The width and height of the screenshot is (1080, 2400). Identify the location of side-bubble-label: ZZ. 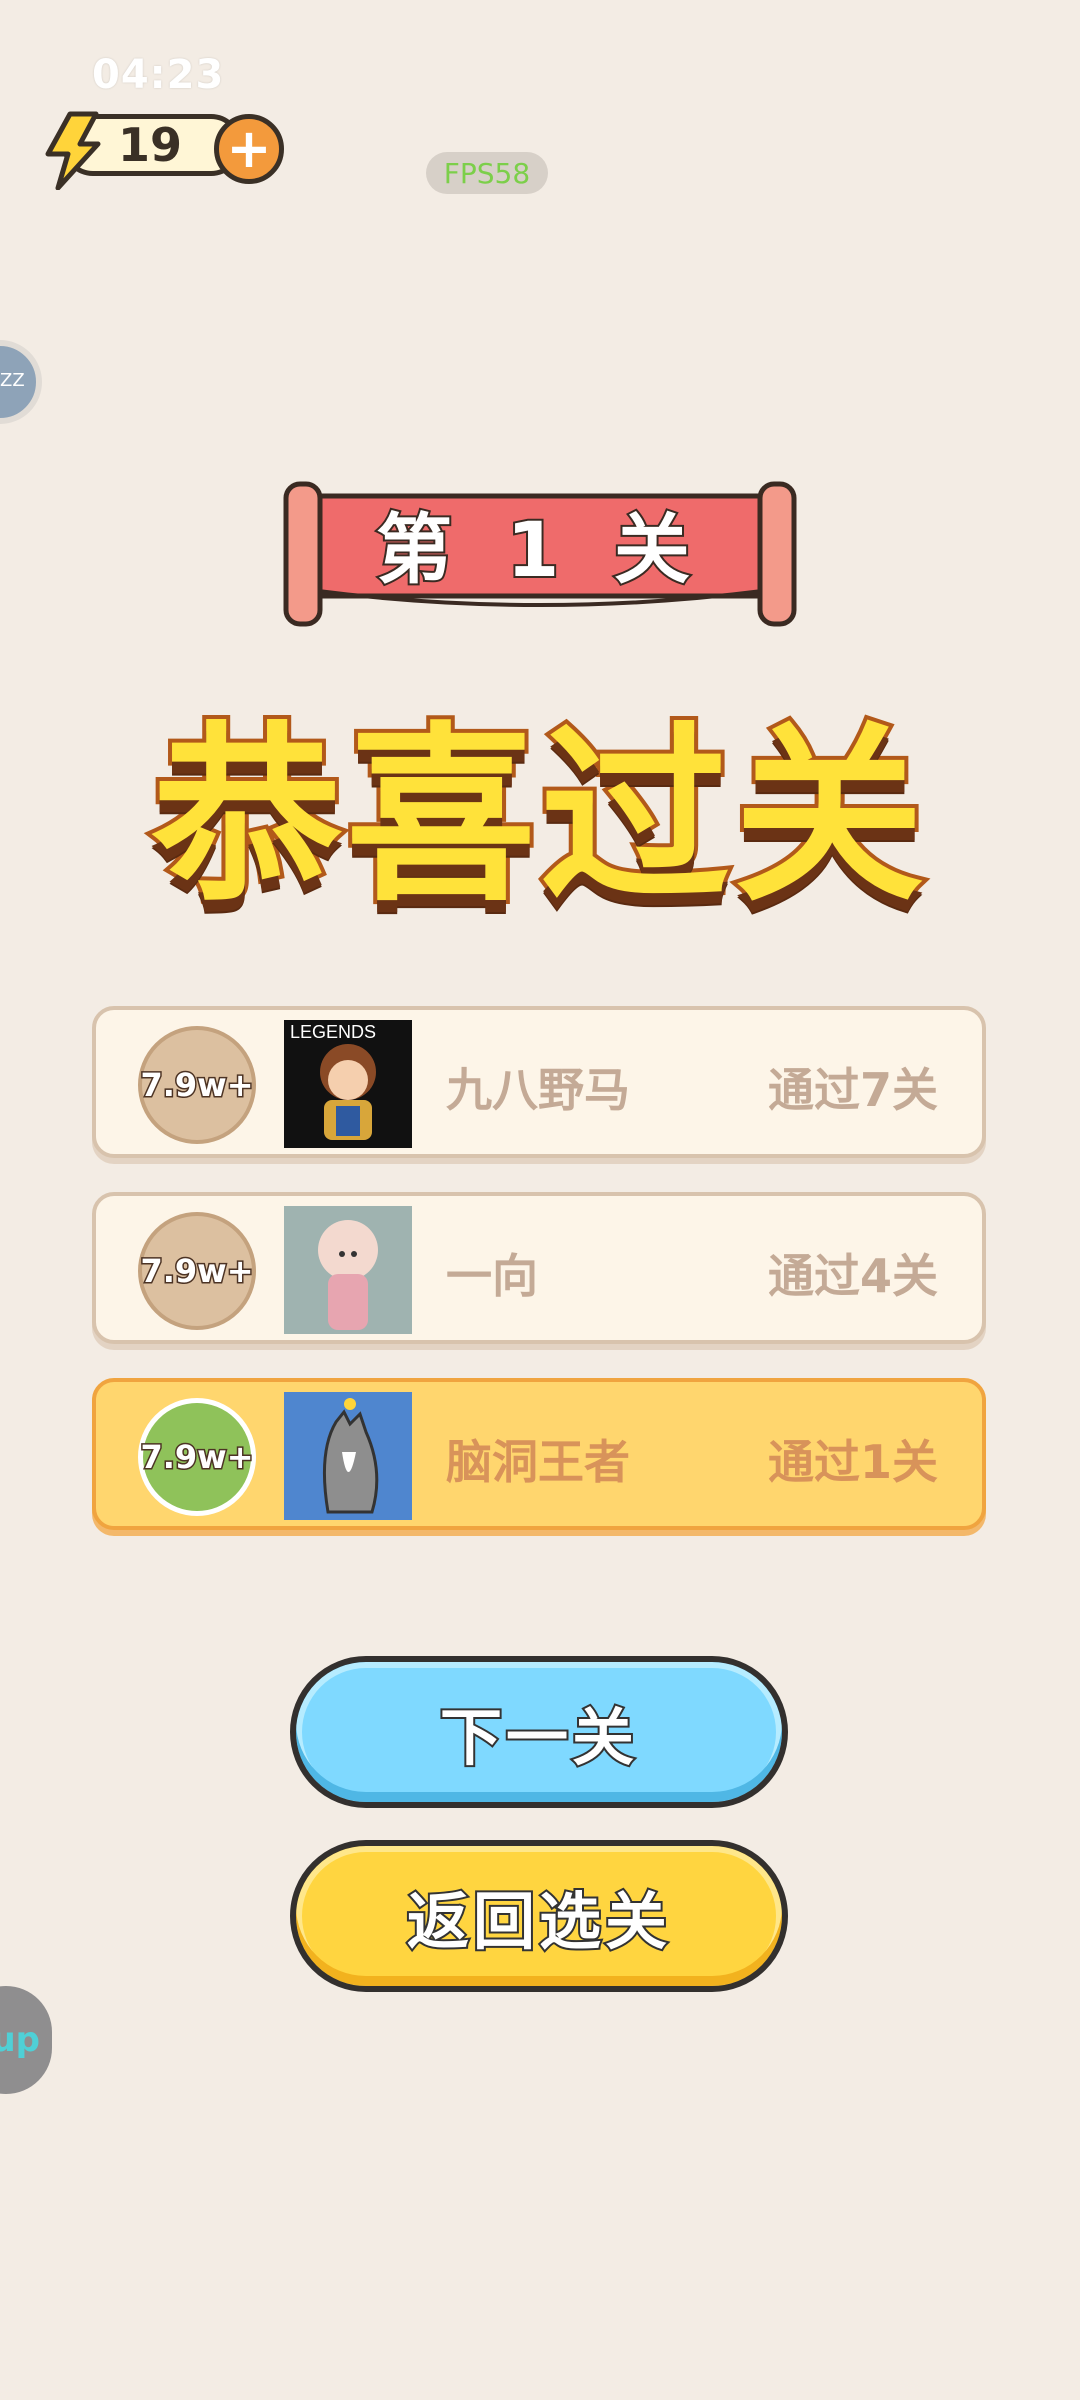
(12, 380).